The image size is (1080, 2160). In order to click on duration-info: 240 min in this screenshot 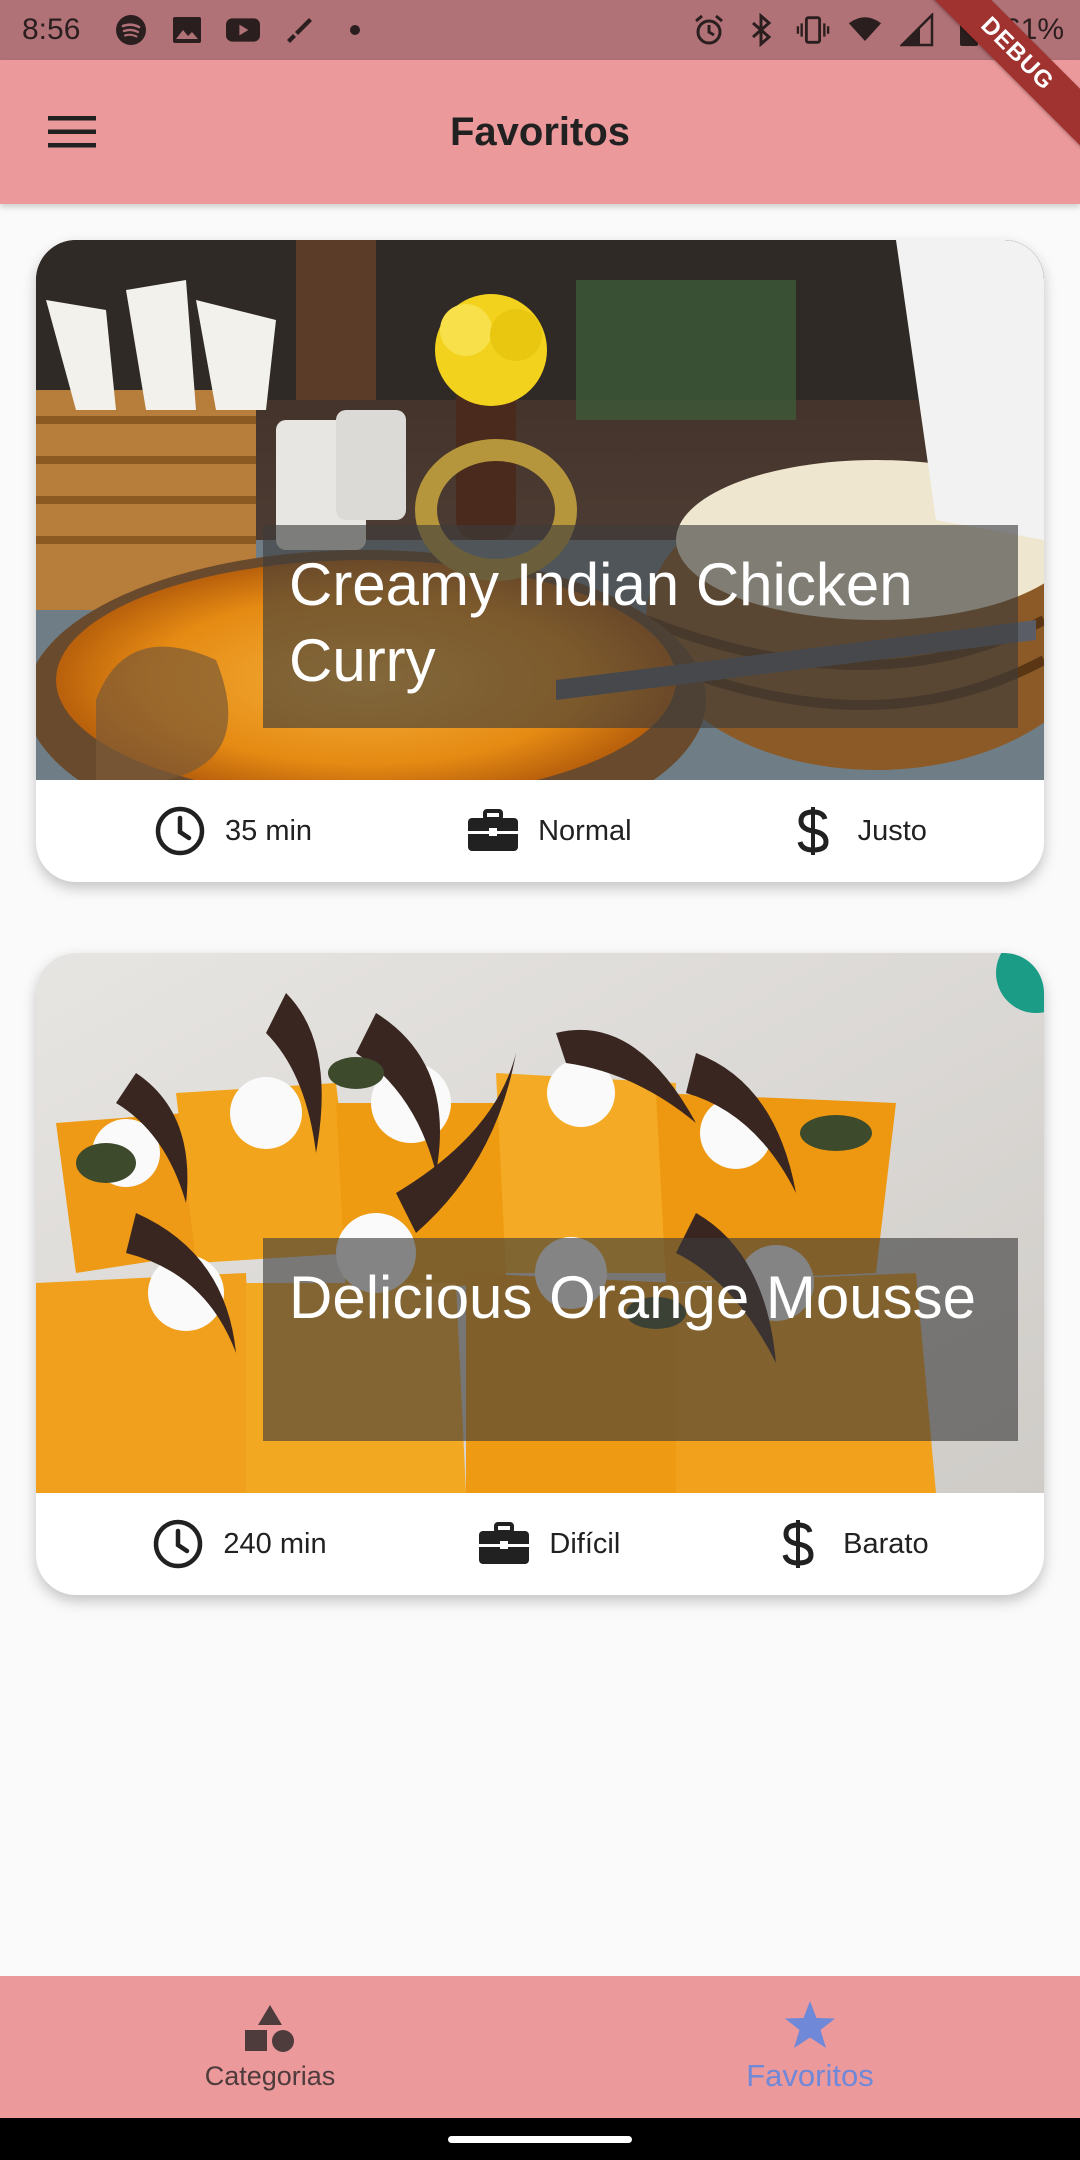, I will do `click(239, 1544)`.